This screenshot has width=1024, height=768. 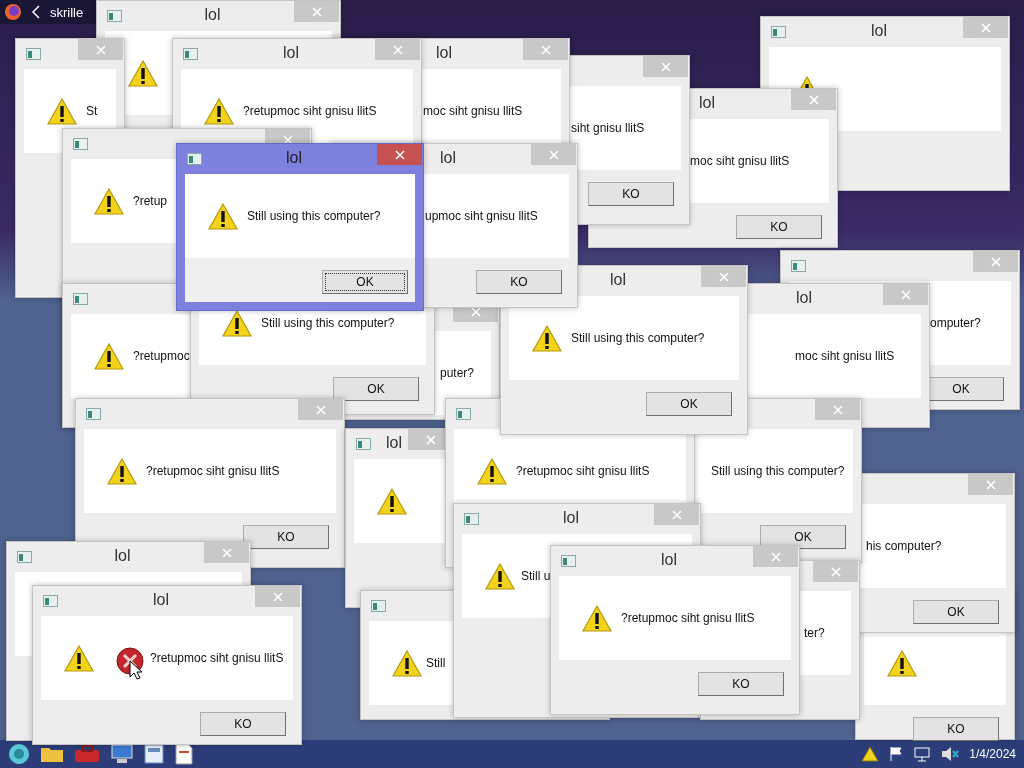 What do you see at coordinates (436, 663) in the screenshot?
I see `message-text: Still` at bounding box center [436, 663].